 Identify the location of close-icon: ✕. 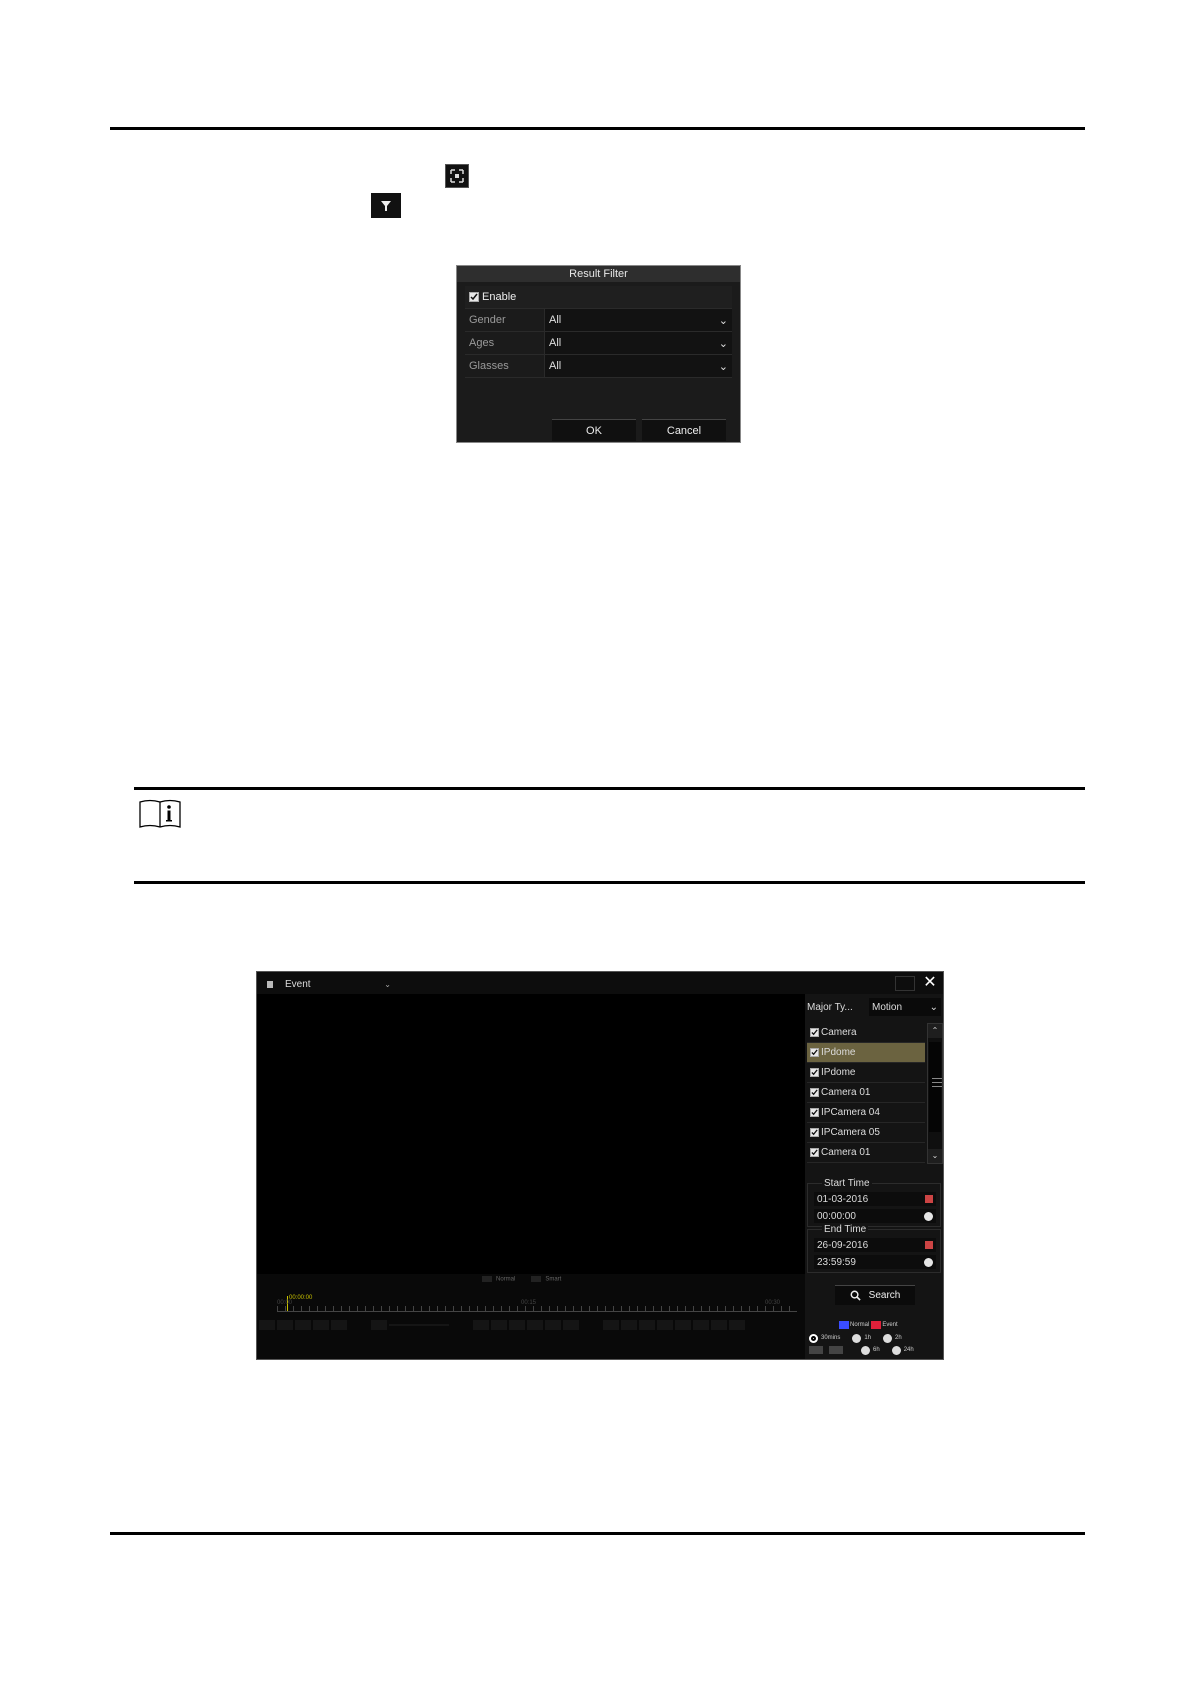
(930, 983).